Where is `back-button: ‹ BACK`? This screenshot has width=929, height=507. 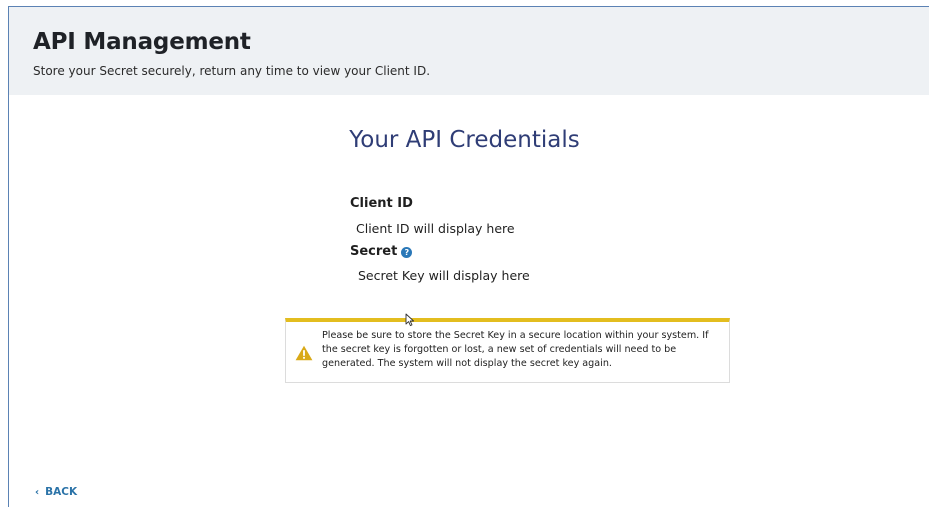
back-button: ‹ BACK is located at coordinates (56, 492).